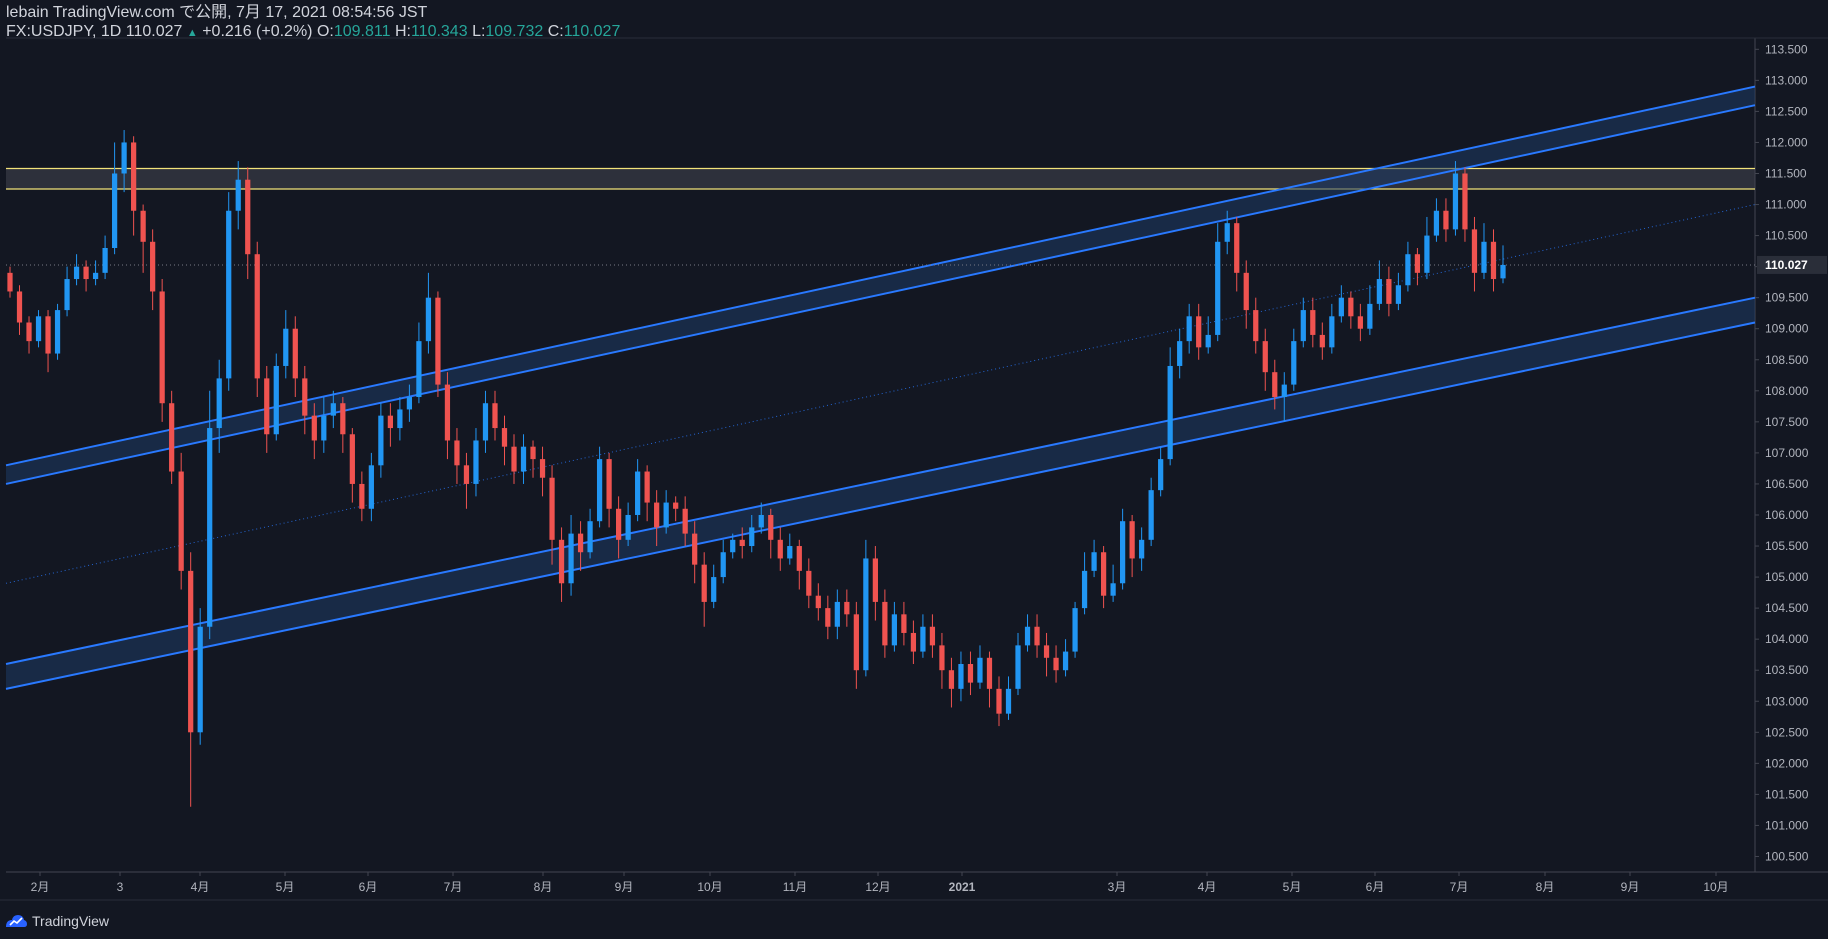  Describe the element at coordinates (880, 179) in the screenshot. I see `resistance-zone-fill` at that location.